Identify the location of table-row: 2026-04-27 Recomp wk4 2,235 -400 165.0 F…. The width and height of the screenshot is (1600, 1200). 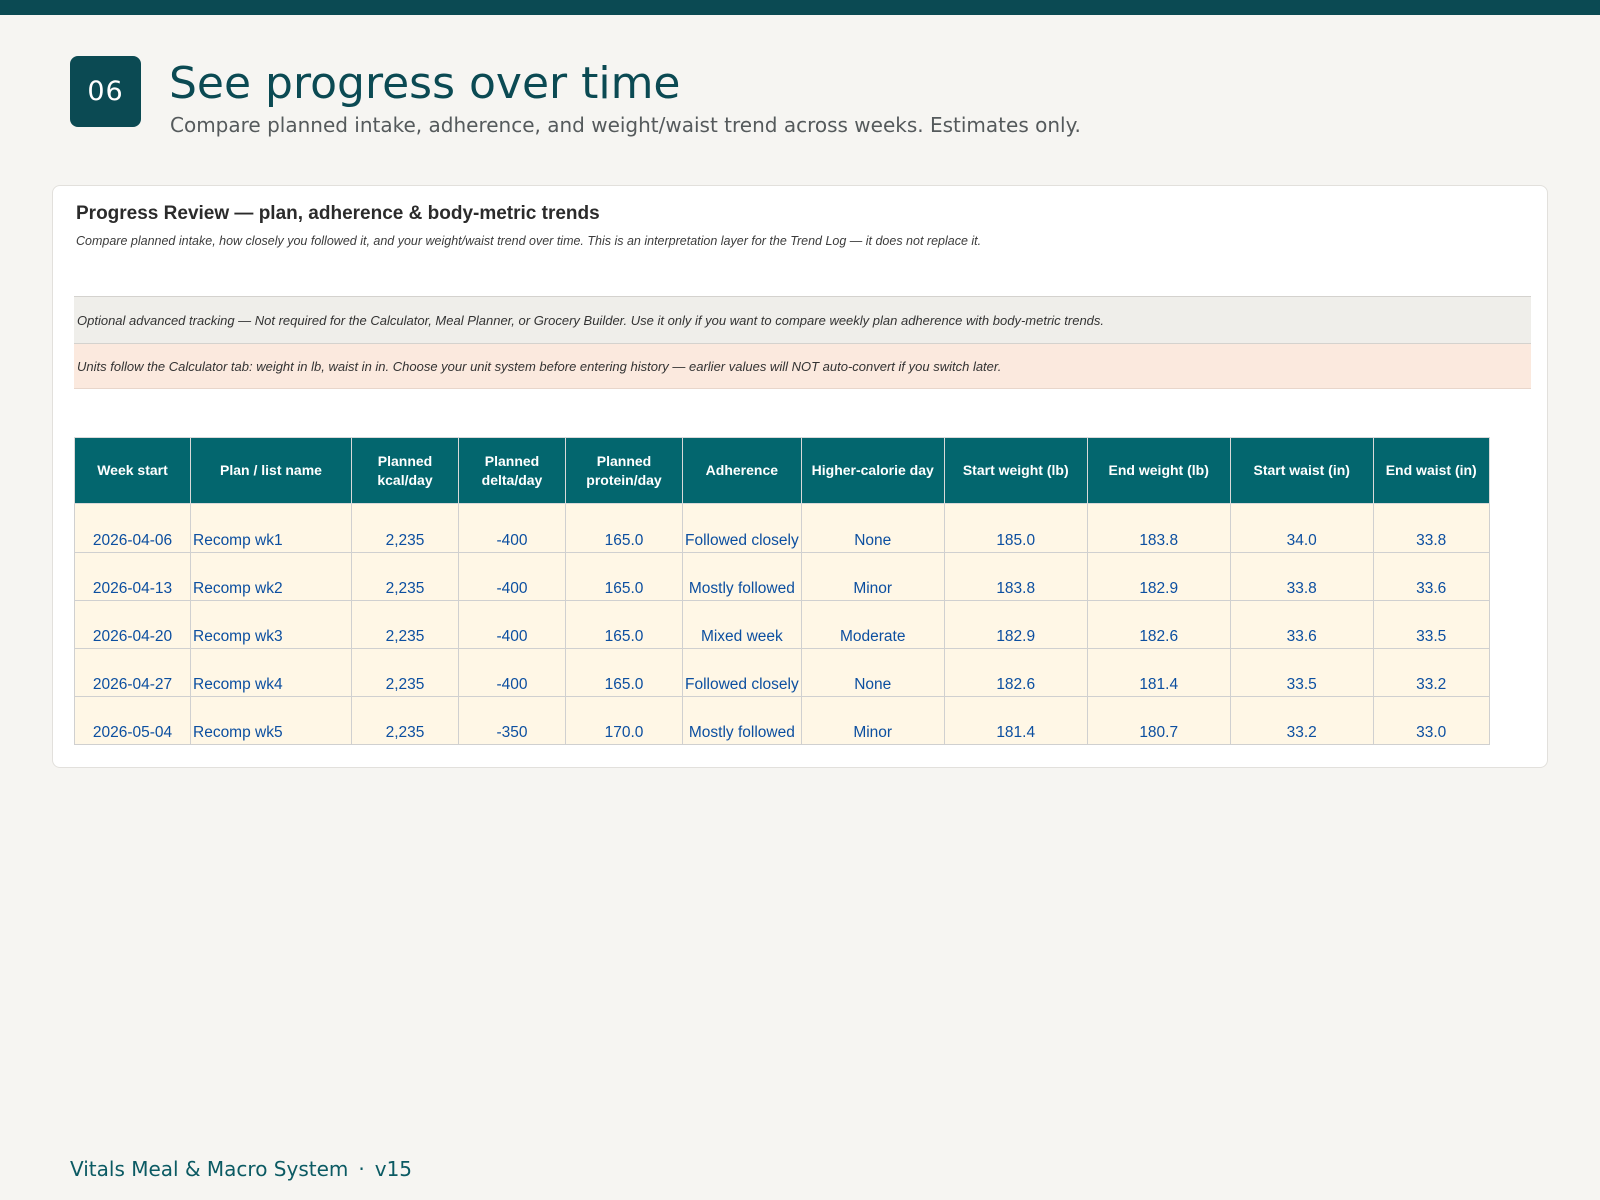
(782, 672).